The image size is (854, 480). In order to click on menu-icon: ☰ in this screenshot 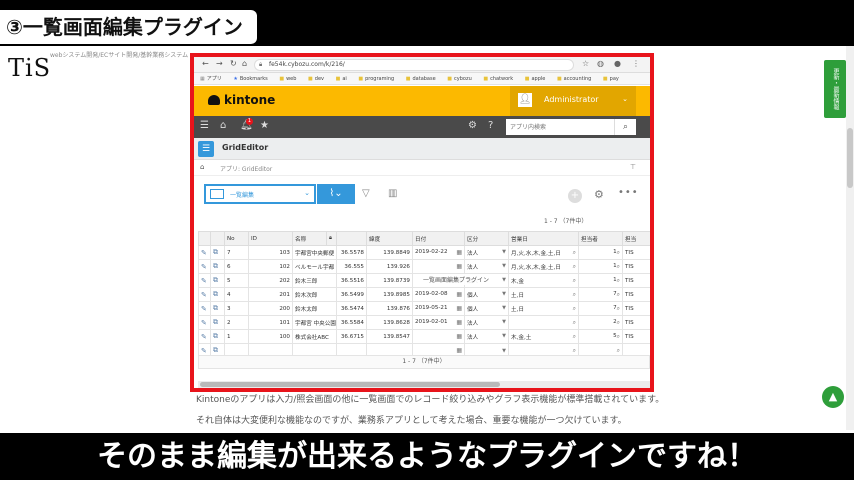, I will do `click(204, 125)`.